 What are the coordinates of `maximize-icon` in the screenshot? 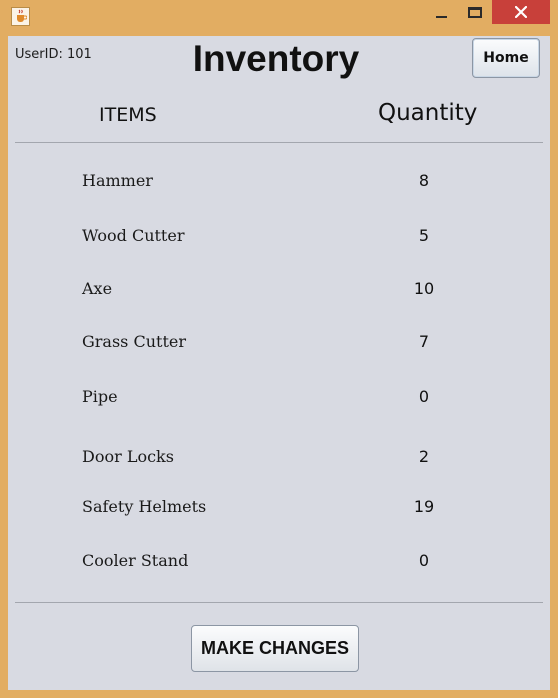 It's located at (475, 12).